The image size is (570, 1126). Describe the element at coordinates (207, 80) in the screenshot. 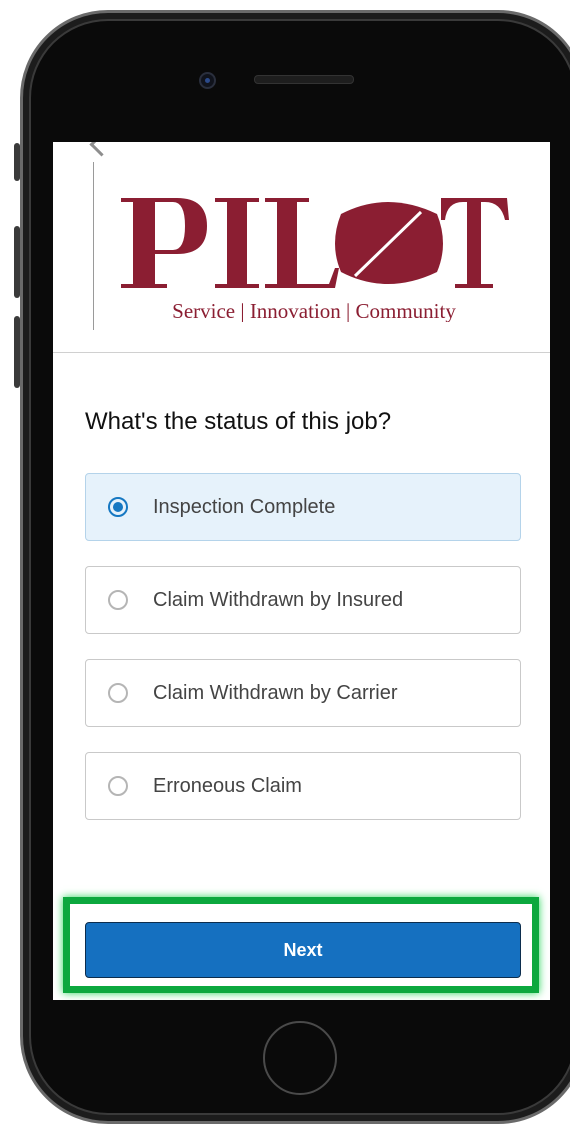

I see `front-camera` at that location.